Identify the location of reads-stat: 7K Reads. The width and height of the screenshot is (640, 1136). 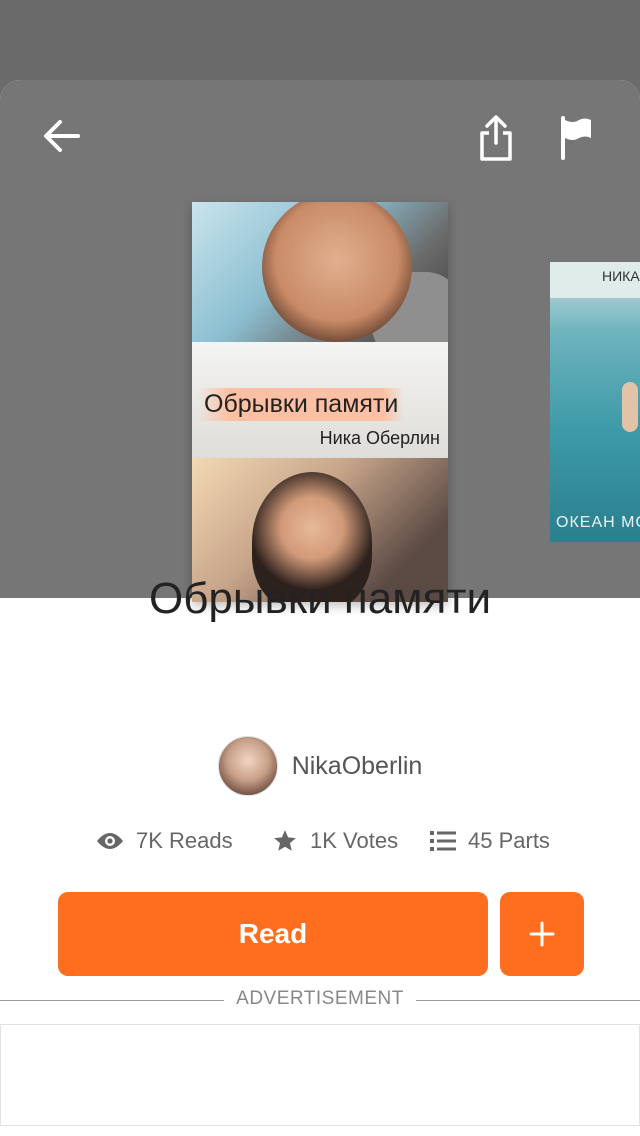
(164, 841).